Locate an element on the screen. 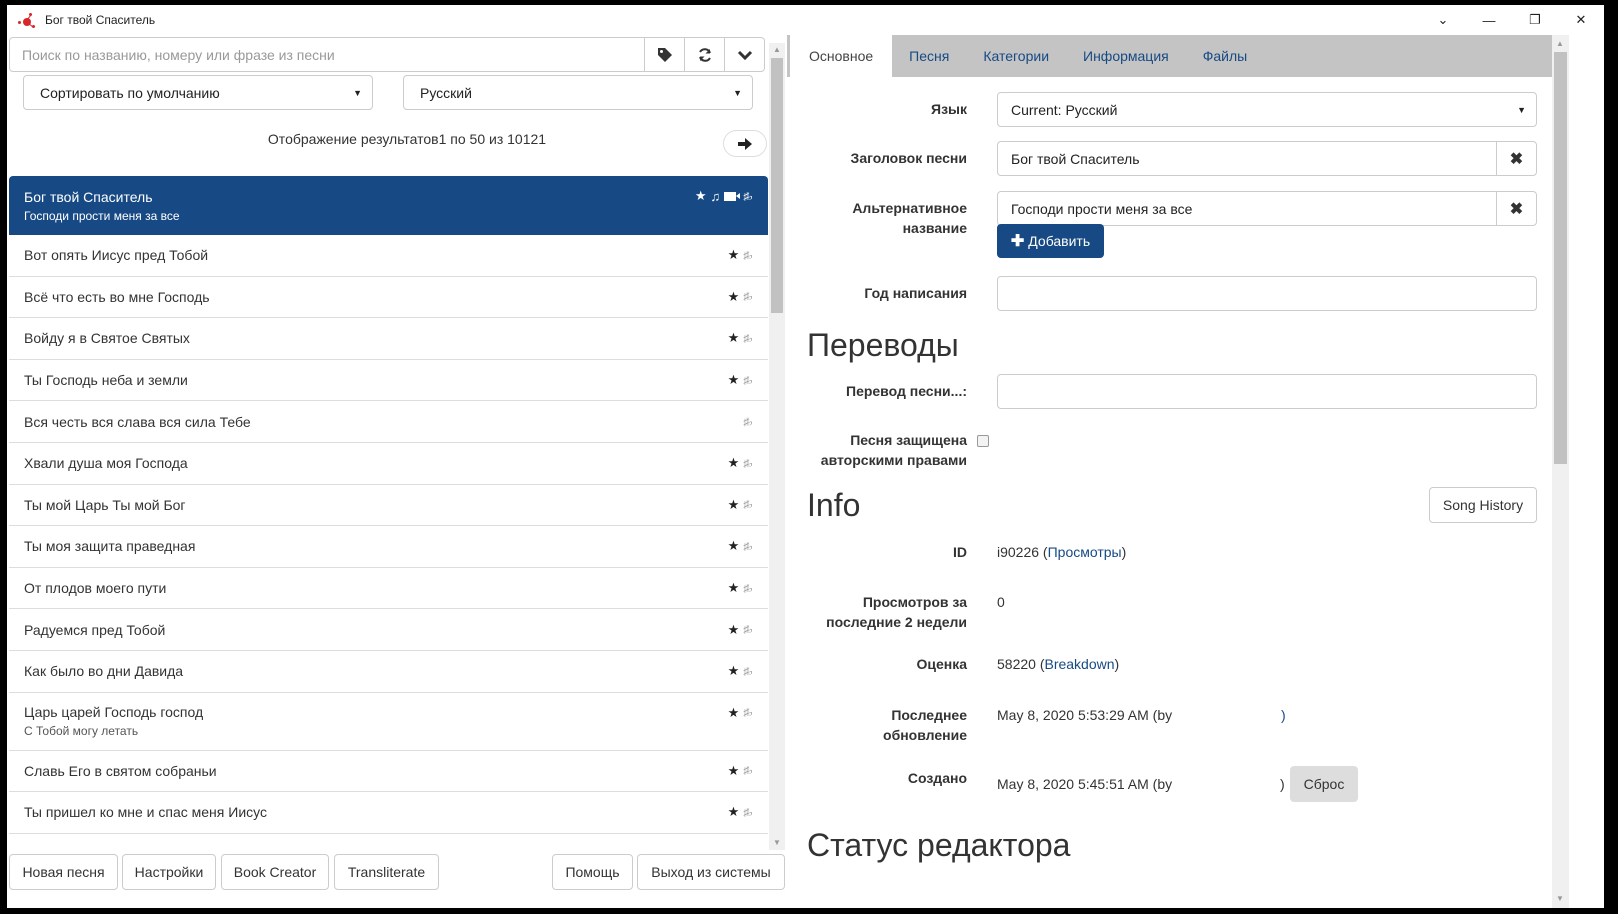 The width and height of the screenshot is (1618, 914). editor-scrollbar: ▲ ▼ is located at coordinates (1560, 471).